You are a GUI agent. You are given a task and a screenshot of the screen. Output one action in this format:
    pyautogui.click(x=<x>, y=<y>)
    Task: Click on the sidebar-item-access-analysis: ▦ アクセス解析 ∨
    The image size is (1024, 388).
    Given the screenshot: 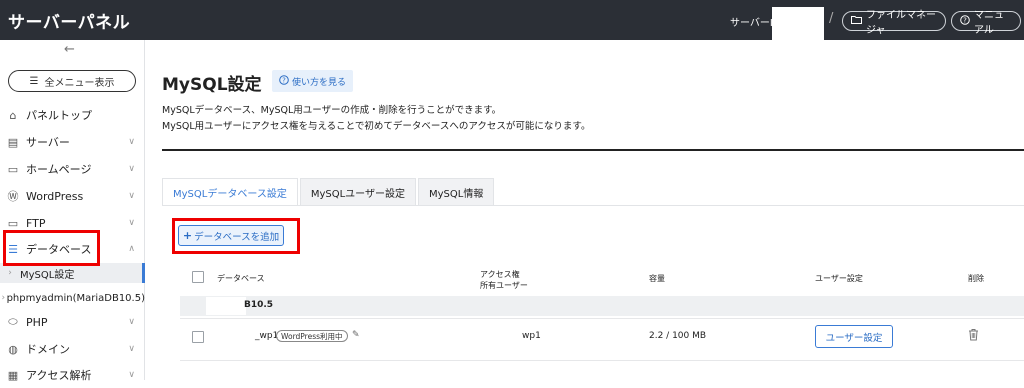 What is the action you would take?
    pyautogui.click(x=72, y=375)
    